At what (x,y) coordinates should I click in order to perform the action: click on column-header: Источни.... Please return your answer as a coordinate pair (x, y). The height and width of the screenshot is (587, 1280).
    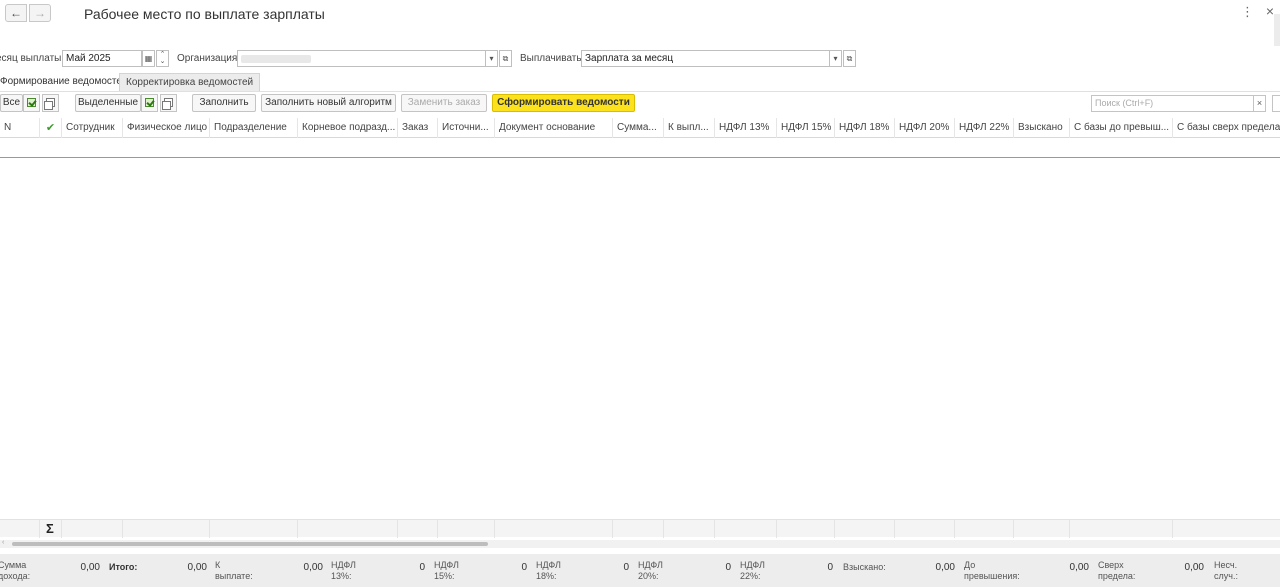
    Looking at the image, I should click on (466, 128).